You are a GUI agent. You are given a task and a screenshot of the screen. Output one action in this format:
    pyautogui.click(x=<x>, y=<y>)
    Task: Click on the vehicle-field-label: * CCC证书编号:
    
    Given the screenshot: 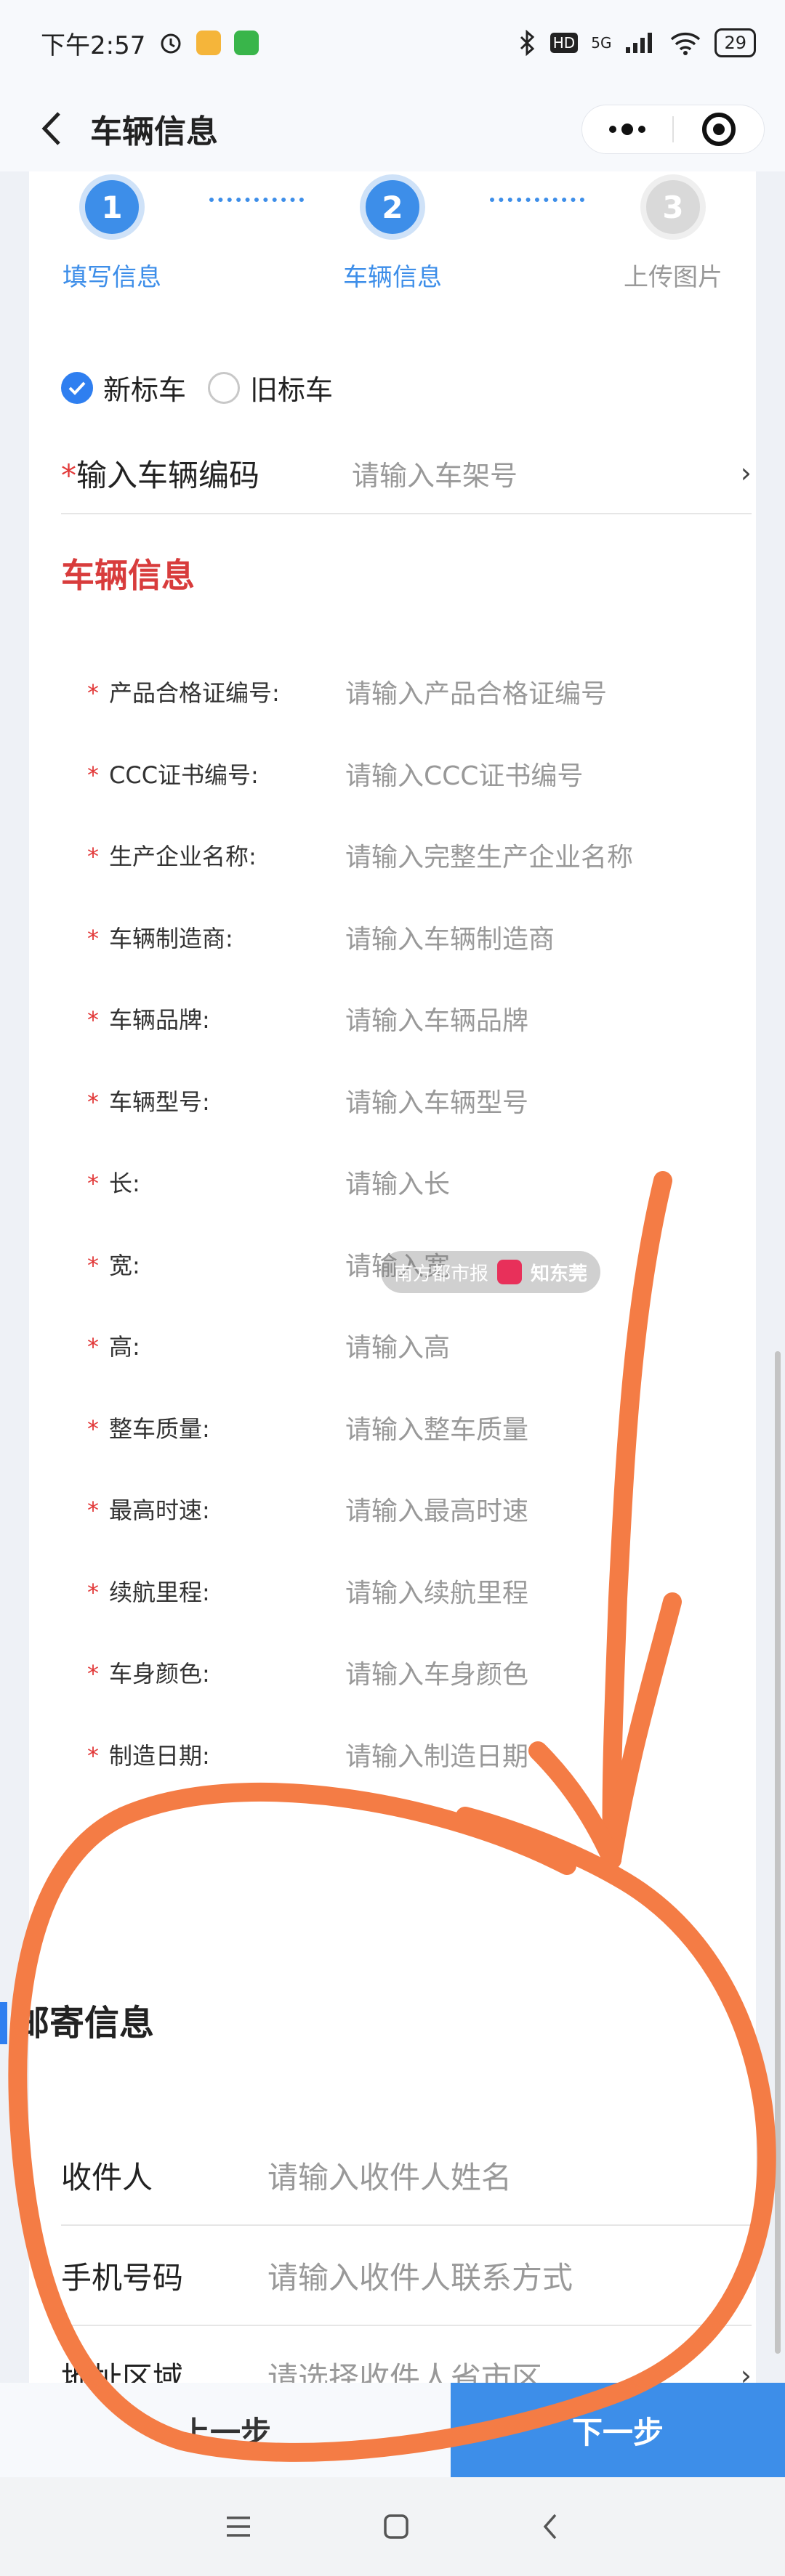 What is the action you would take?
    pyautogui.click(x=216, y=773)
    